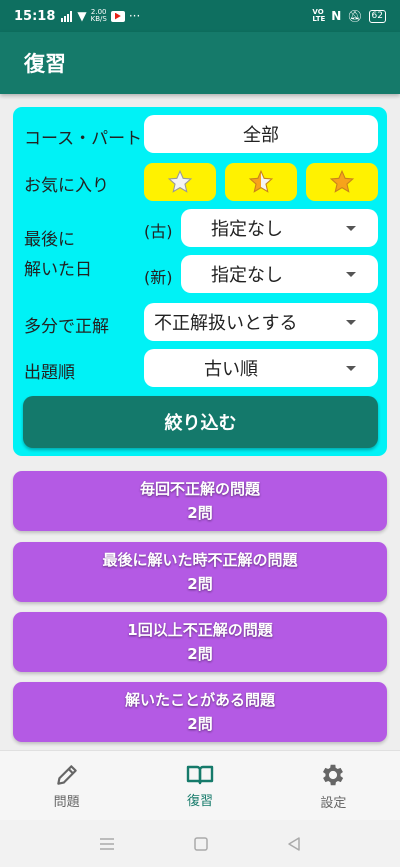  What do you see at coordinates (333, 785) in the screenshot?
I see `nav-settings: 設定` at bounding box center [333, 785].